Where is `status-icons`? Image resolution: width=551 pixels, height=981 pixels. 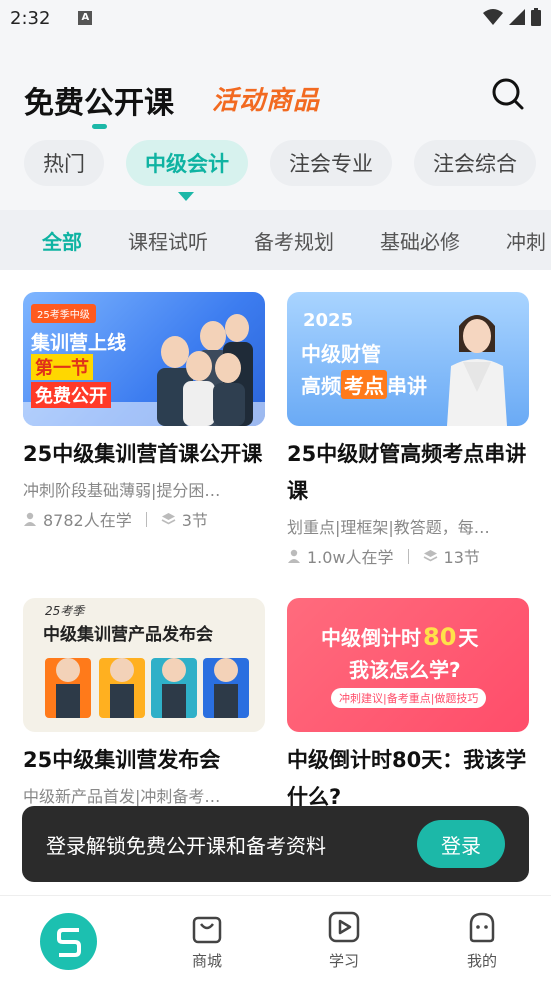
status-icons is located at coordinates (512, 17).